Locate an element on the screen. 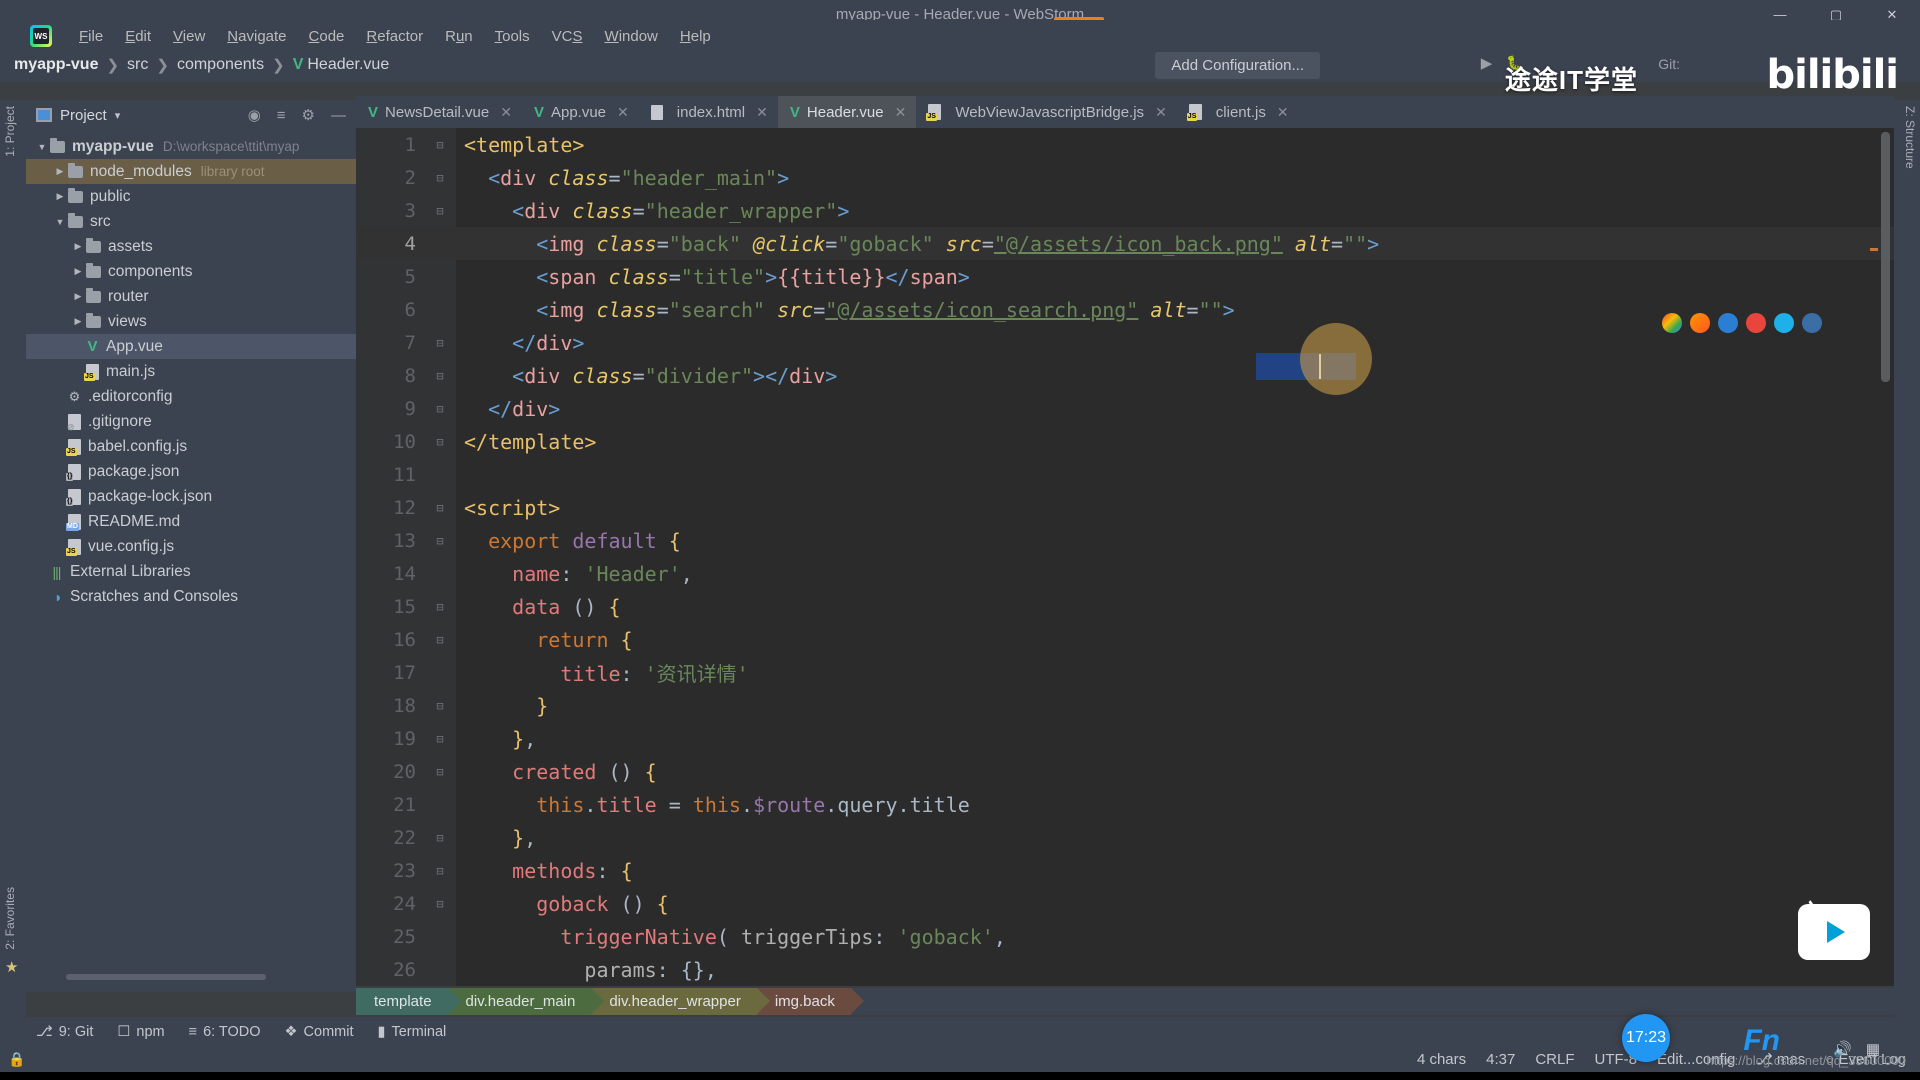  tree-item-main-js: main.js is located at coordinates (191, 371).